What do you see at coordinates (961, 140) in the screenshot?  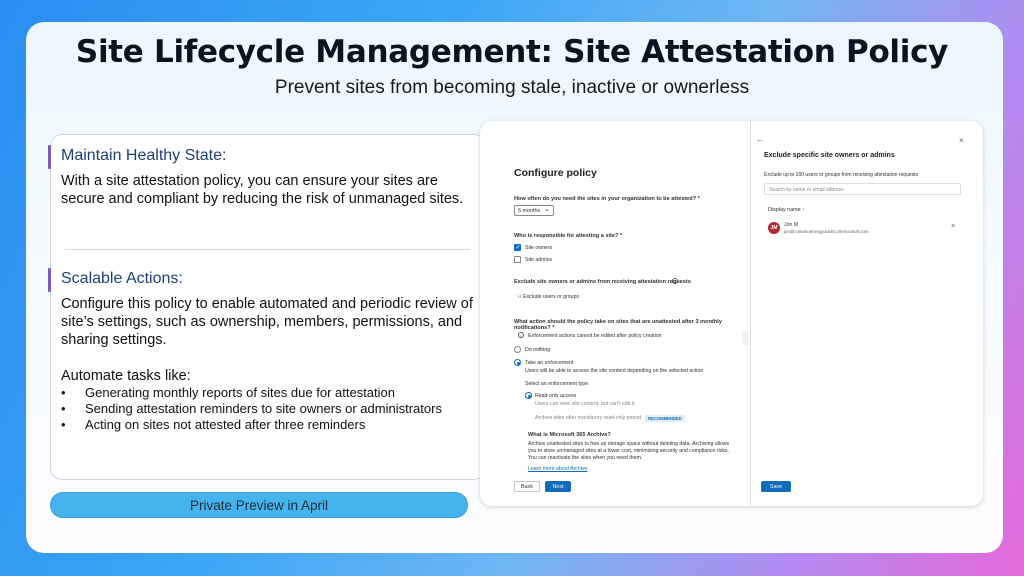 I see `close-icon: ×` at bounding box center [961, 140].